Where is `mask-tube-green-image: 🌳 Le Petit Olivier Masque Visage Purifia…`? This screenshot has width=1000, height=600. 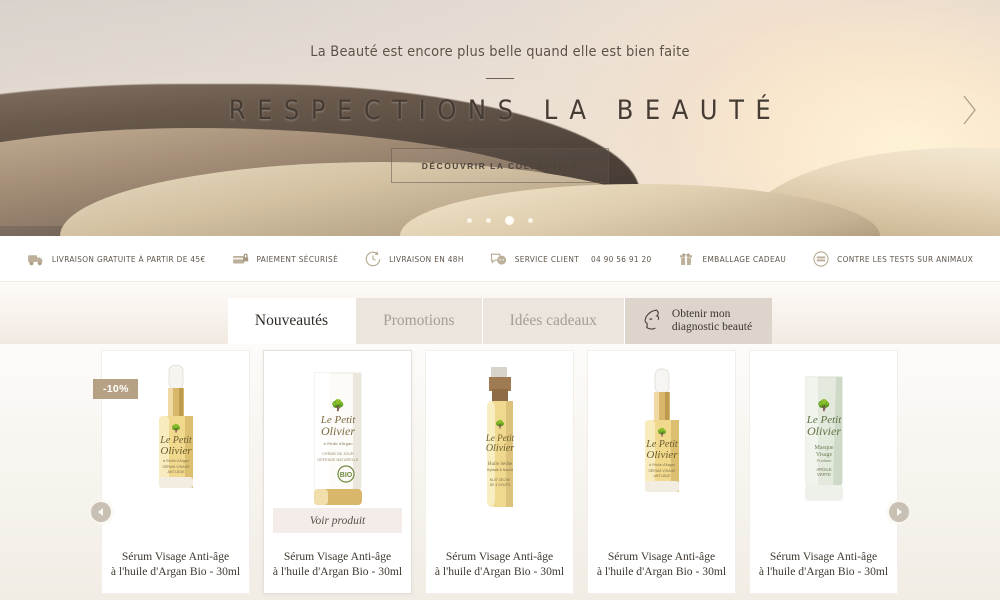 mask-tube-green-image: 🌳 Le Petit Olivier Masque Visage Purifia… is located at coordinates (823, 438).